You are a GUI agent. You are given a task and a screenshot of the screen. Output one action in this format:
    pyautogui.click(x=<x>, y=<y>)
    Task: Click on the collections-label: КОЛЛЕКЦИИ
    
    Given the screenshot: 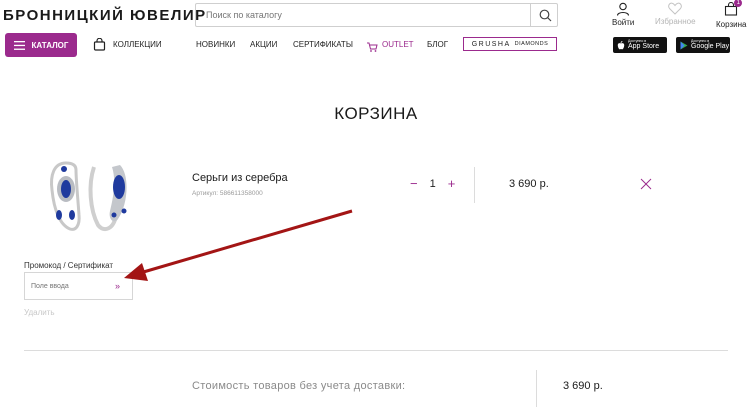 What is the action you would take?
    pyautogui.click(x=137, y=44)
    